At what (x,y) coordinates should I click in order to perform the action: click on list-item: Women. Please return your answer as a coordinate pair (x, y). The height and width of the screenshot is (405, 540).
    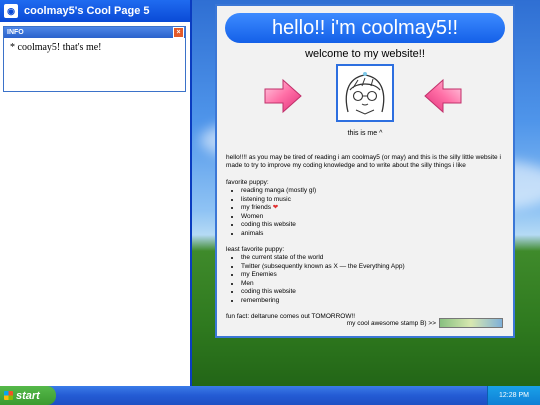
    Looking at the image, I should click on (376, 217).